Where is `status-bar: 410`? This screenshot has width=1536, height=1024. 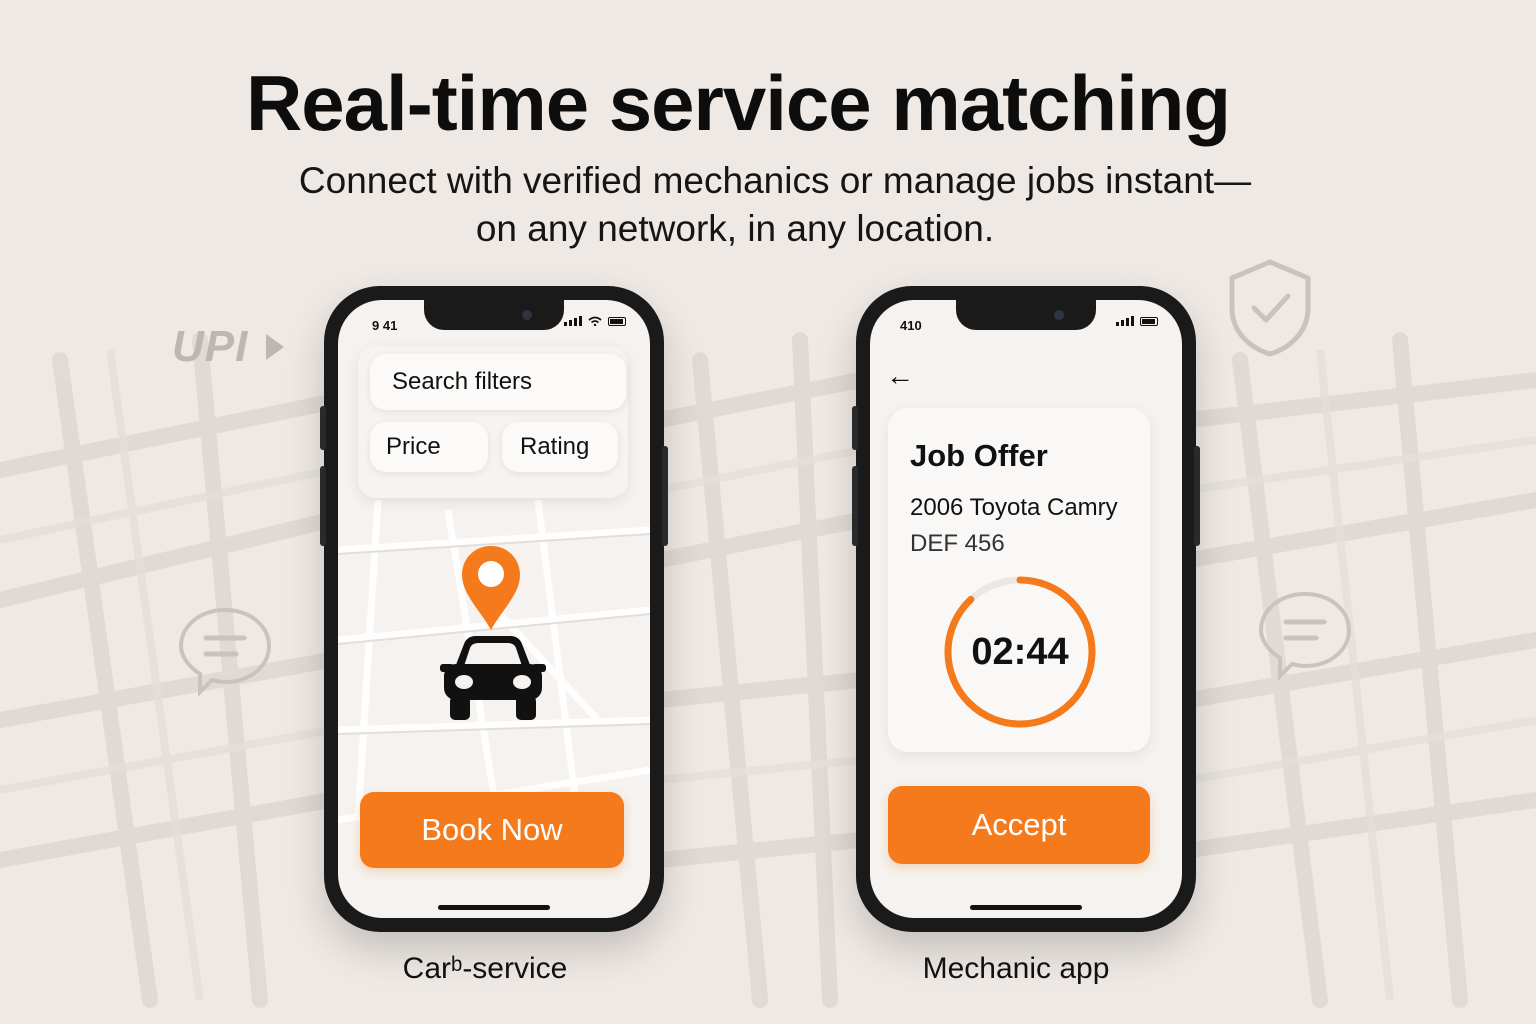 status-bar: 410 is located at coordinates (1026, 324).